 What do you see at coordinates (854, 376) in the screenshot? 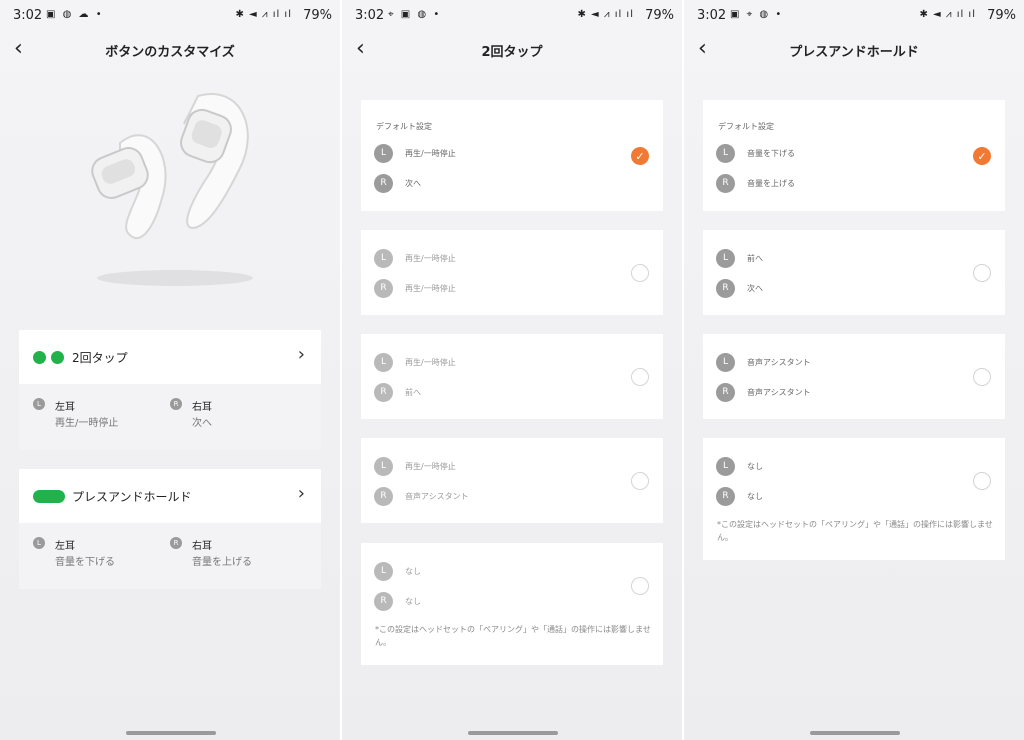
I see `option-card: L 音声アシスタント R 音声アシスタント` at bounding box center [854, 376].